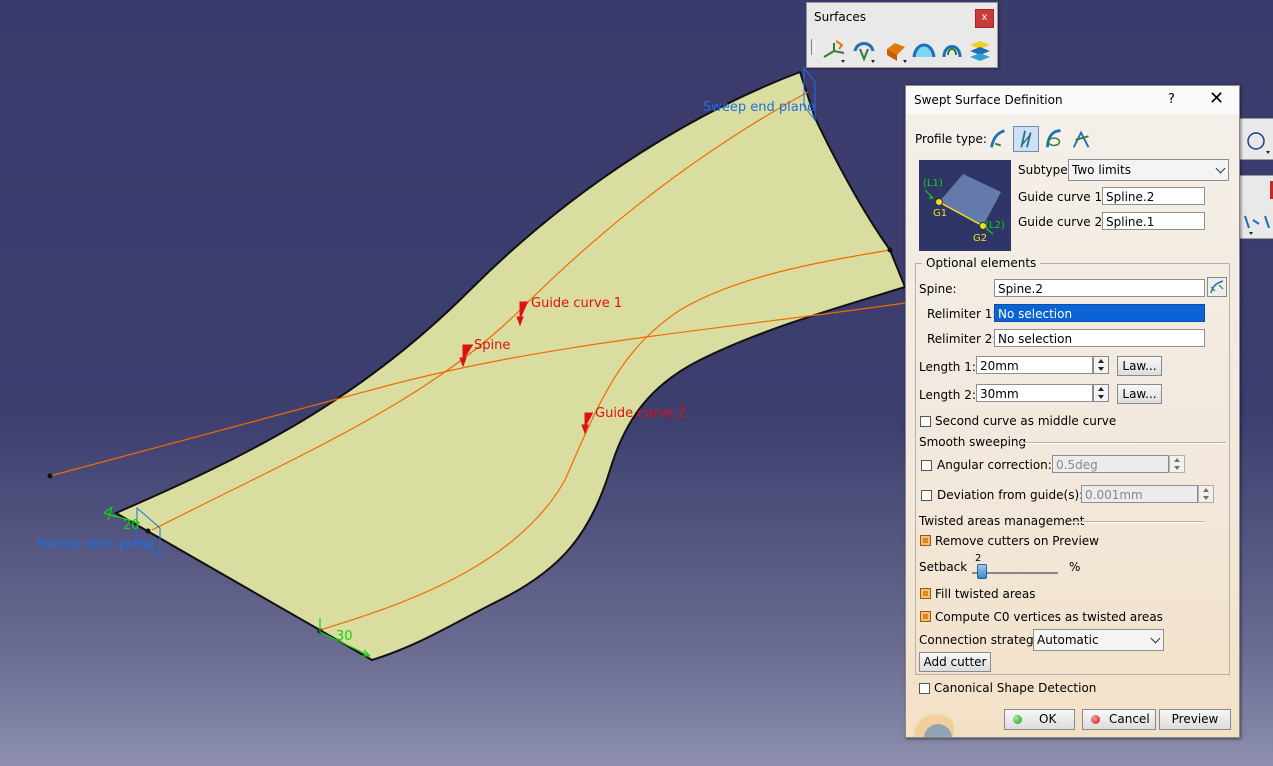 This screenshot has width=1273, height=766. Describe the element at coordinates (576, 303) in the screenshot. I see `guide-curve-1-label: Guide curve 1` at that location.